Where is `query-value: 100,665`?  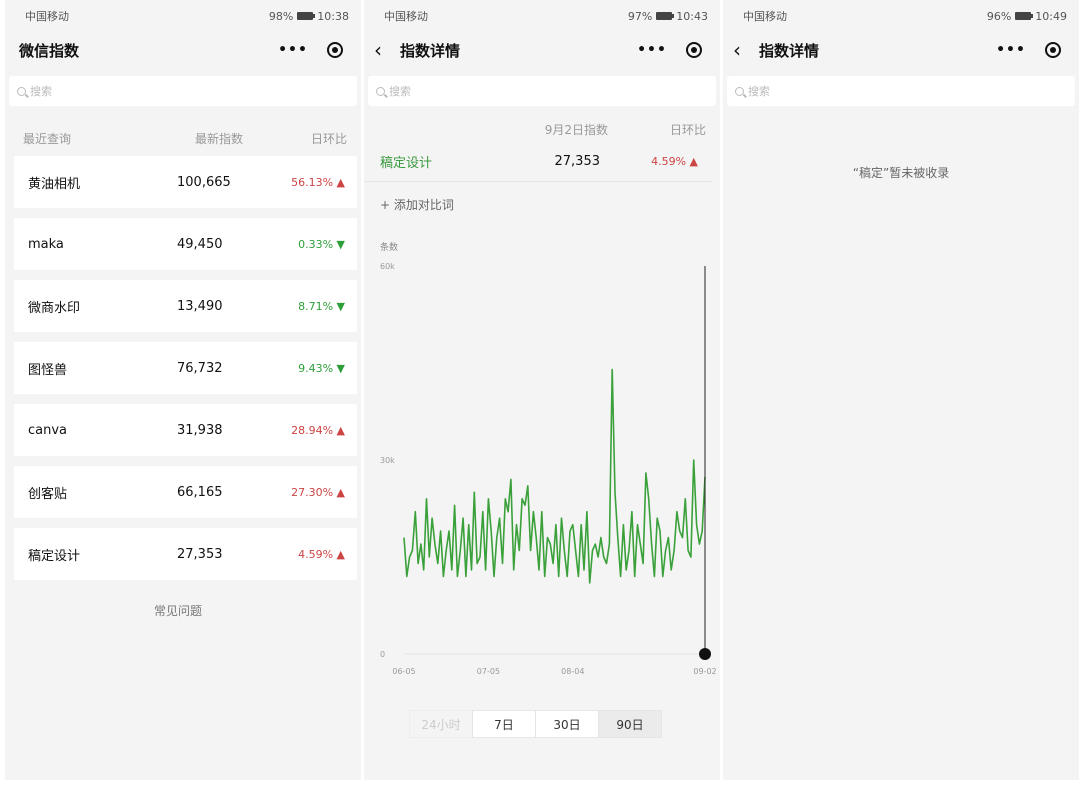
query-value: 100,665 is located at coordinates (204, 182).